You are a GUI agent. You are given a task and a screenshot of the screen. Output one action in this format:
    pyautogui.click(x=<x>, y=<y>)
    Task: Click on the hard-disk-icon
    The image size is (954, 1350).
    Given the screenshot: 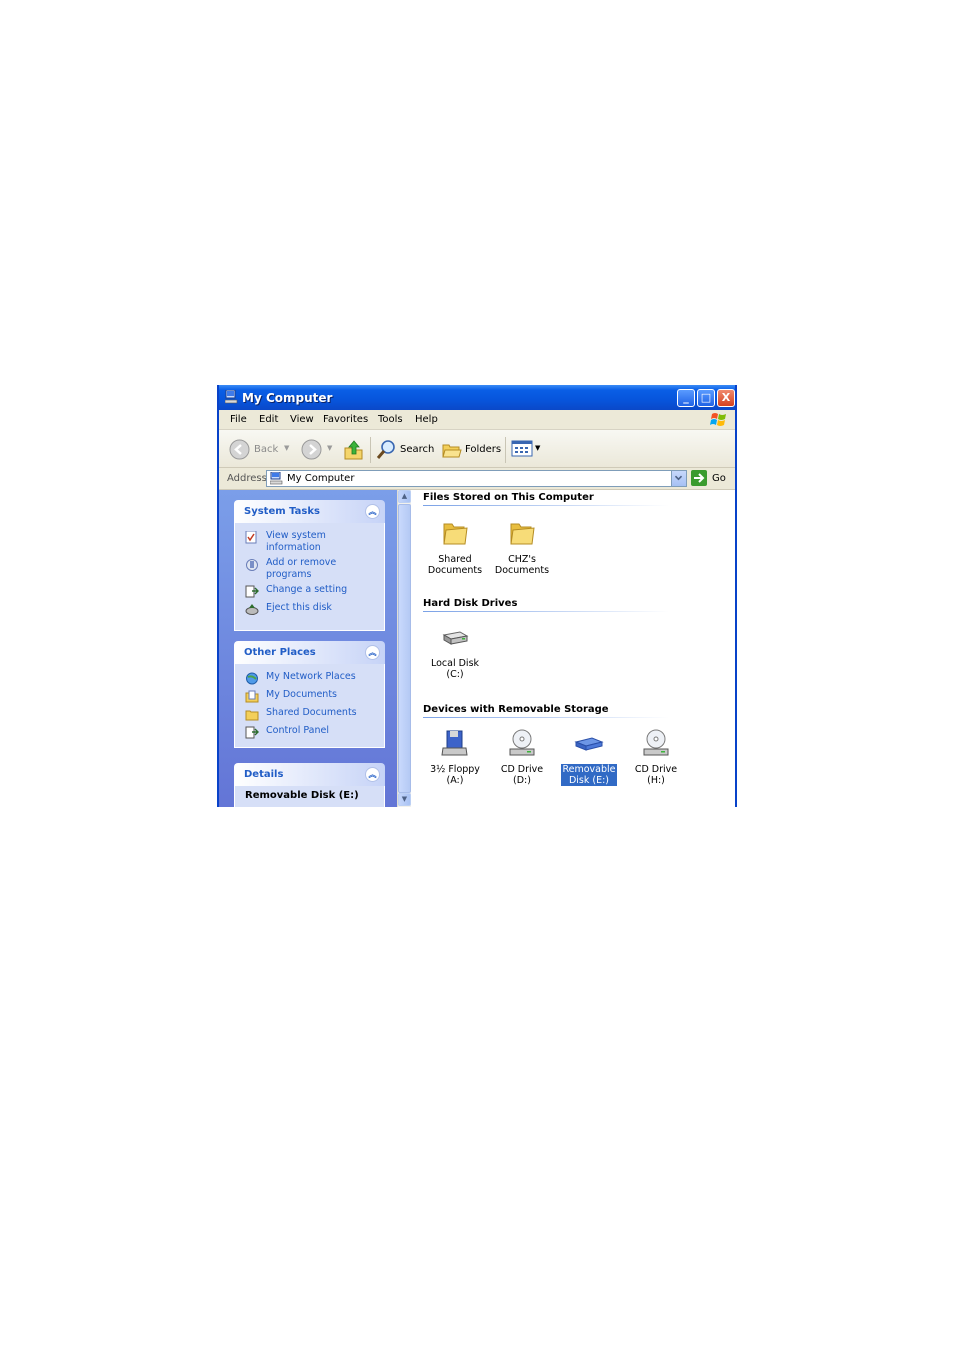 What is the action you would take?
    pyautogui.click(x=455, y=638)
    